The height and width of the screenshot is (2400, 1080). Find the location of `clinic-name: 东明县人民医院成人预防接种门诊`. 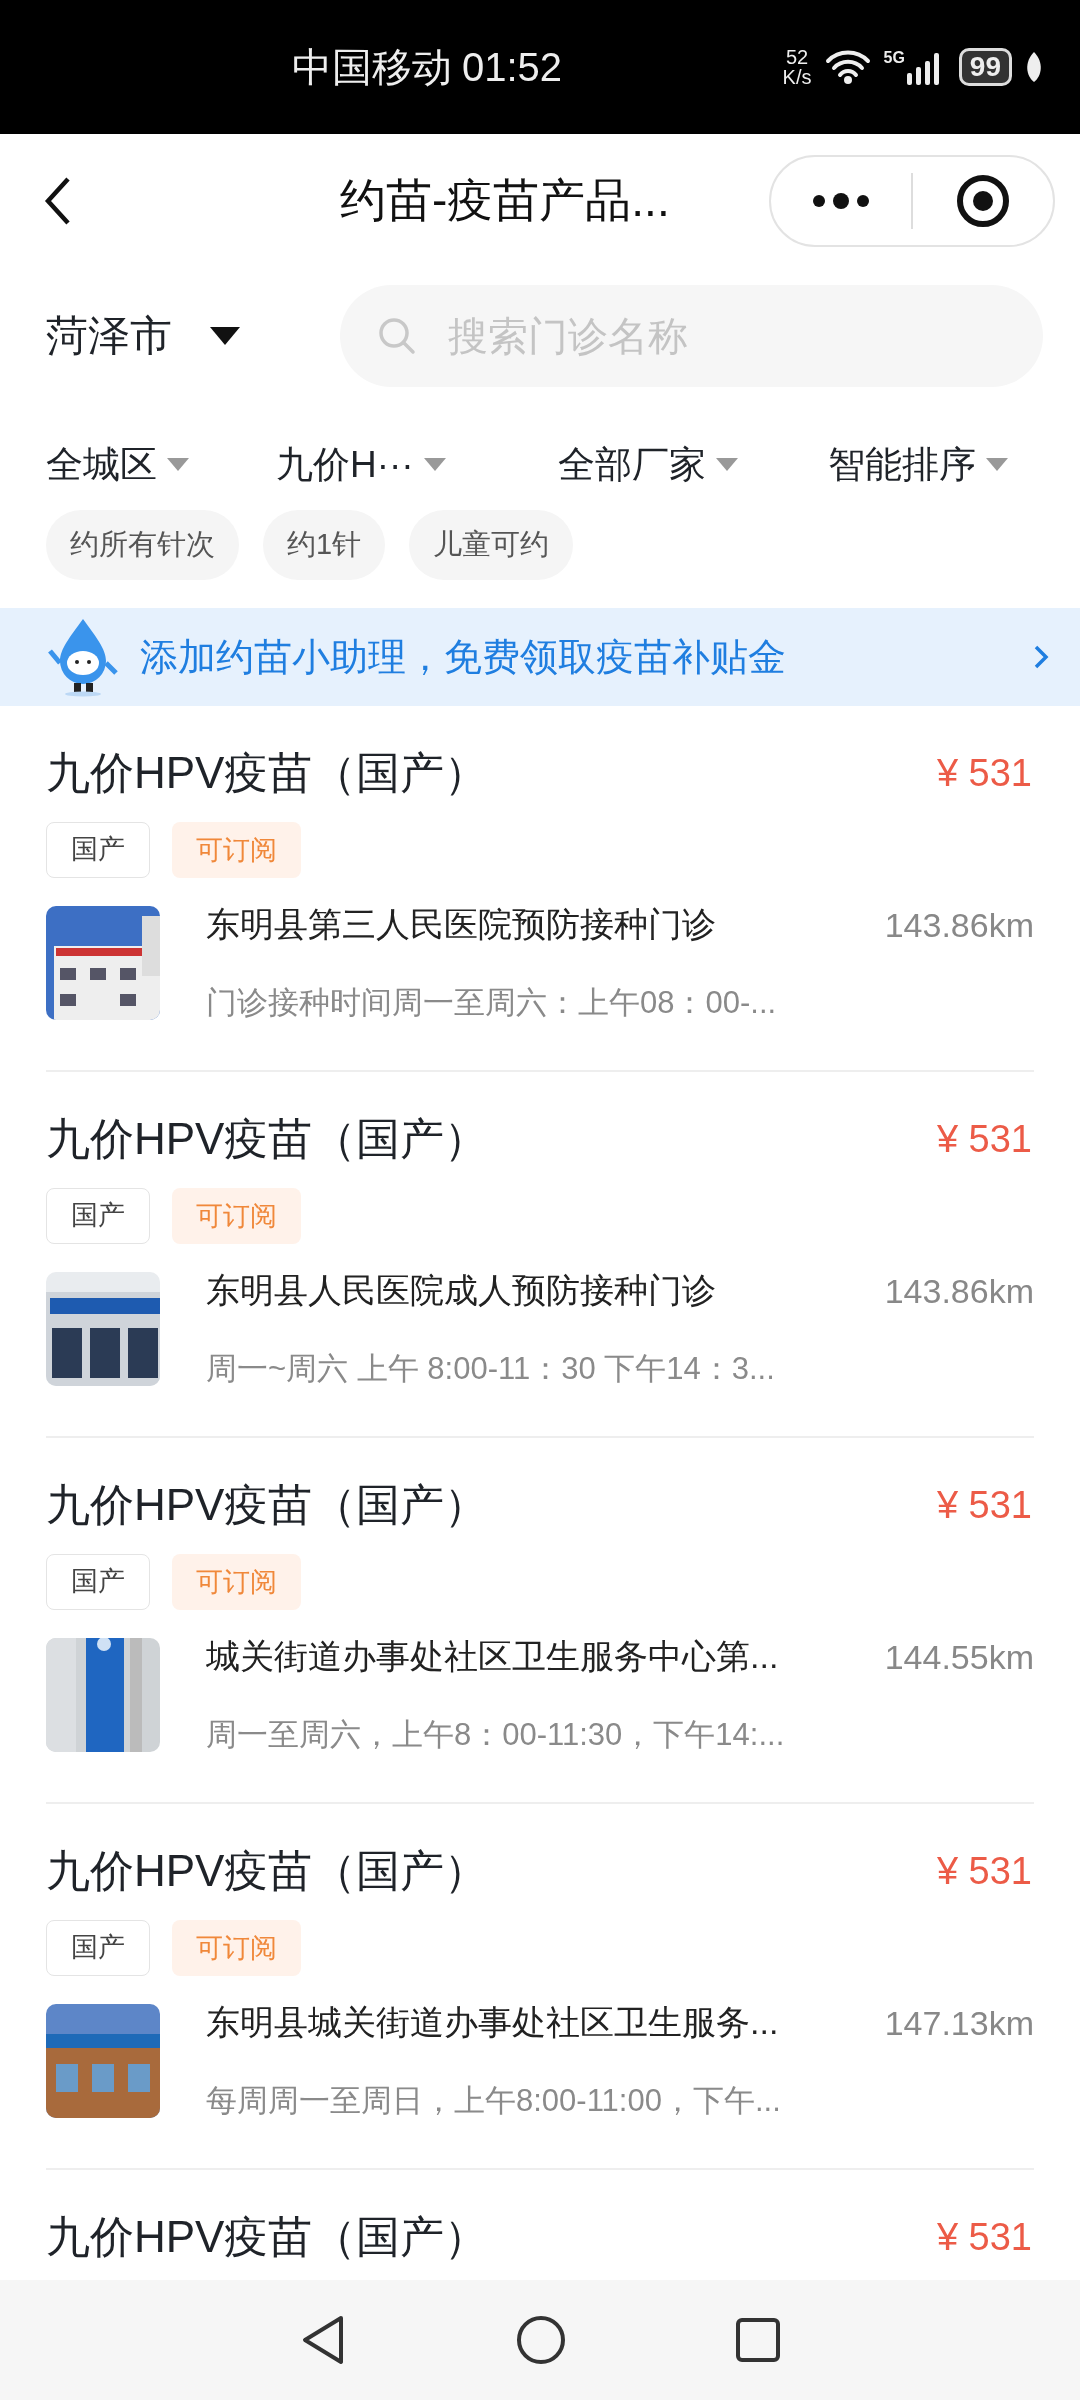

clinic-name: 东明县人民医院成人预防接种门诊 is located at coordinates (461, 1291).